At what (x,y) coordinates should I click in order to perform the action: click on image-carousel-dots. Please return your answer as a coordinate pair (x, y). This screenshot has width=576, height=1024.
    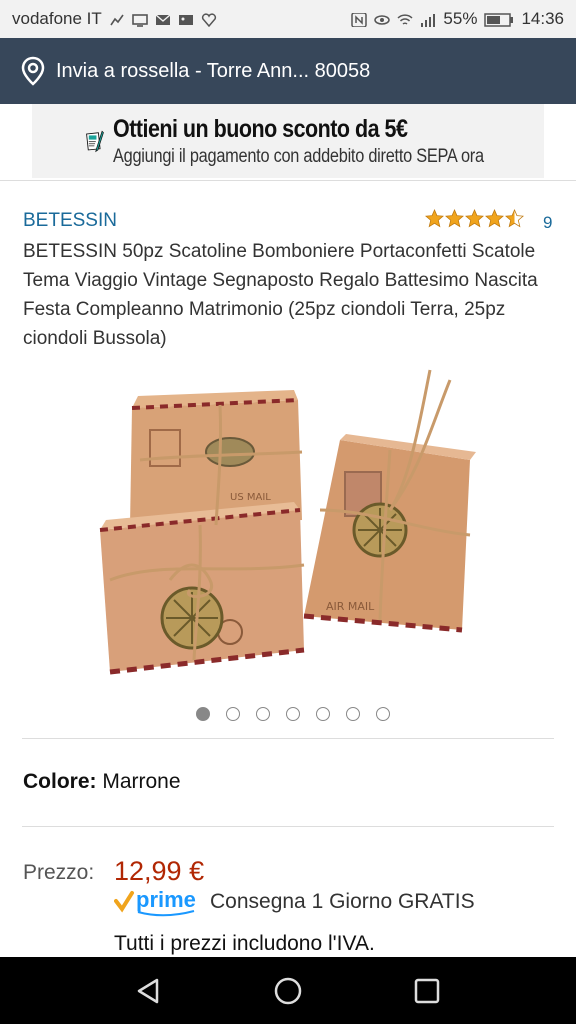
    Looking at the image, I should click on (288, 714).